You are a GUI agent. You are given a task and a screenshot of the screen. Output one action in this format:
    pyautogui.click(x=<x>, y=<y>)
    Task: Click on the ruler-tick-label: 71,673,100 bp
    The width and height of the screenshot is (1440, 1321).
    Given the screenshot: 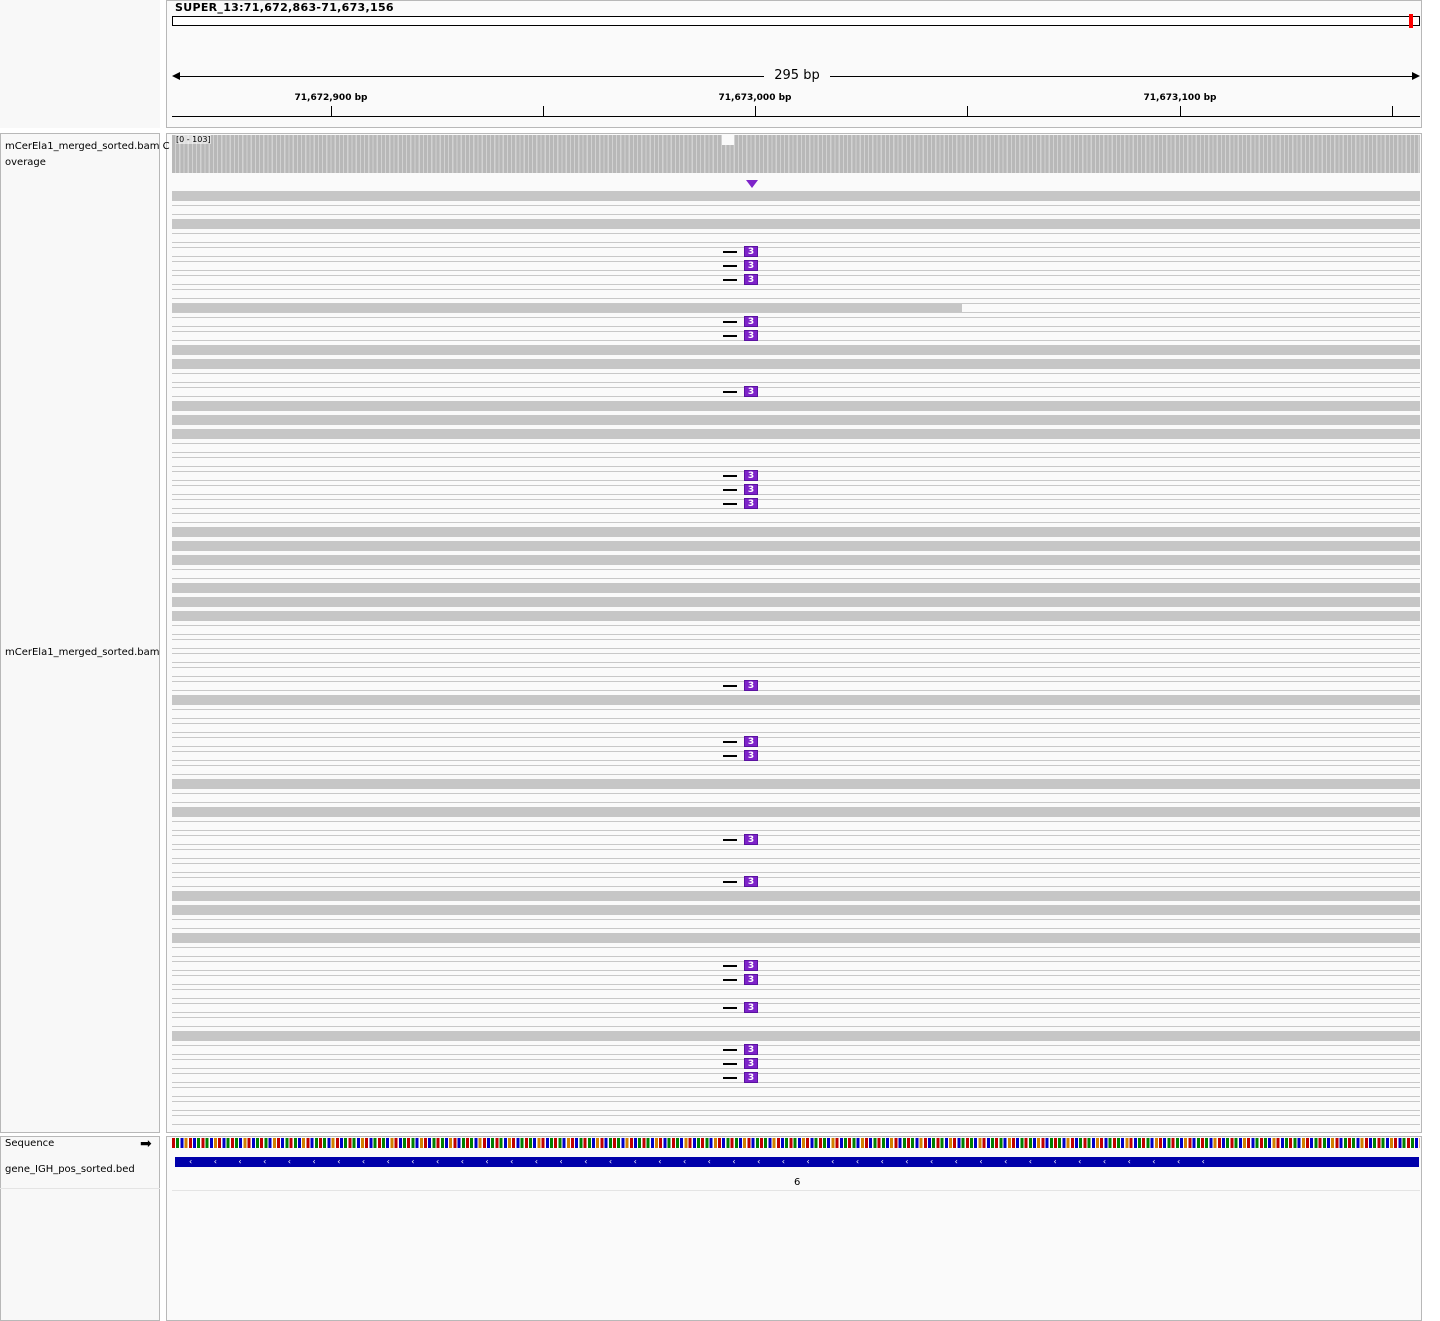 What is the action you would take?
    pyautogui.click(x=1180, y=98)
    